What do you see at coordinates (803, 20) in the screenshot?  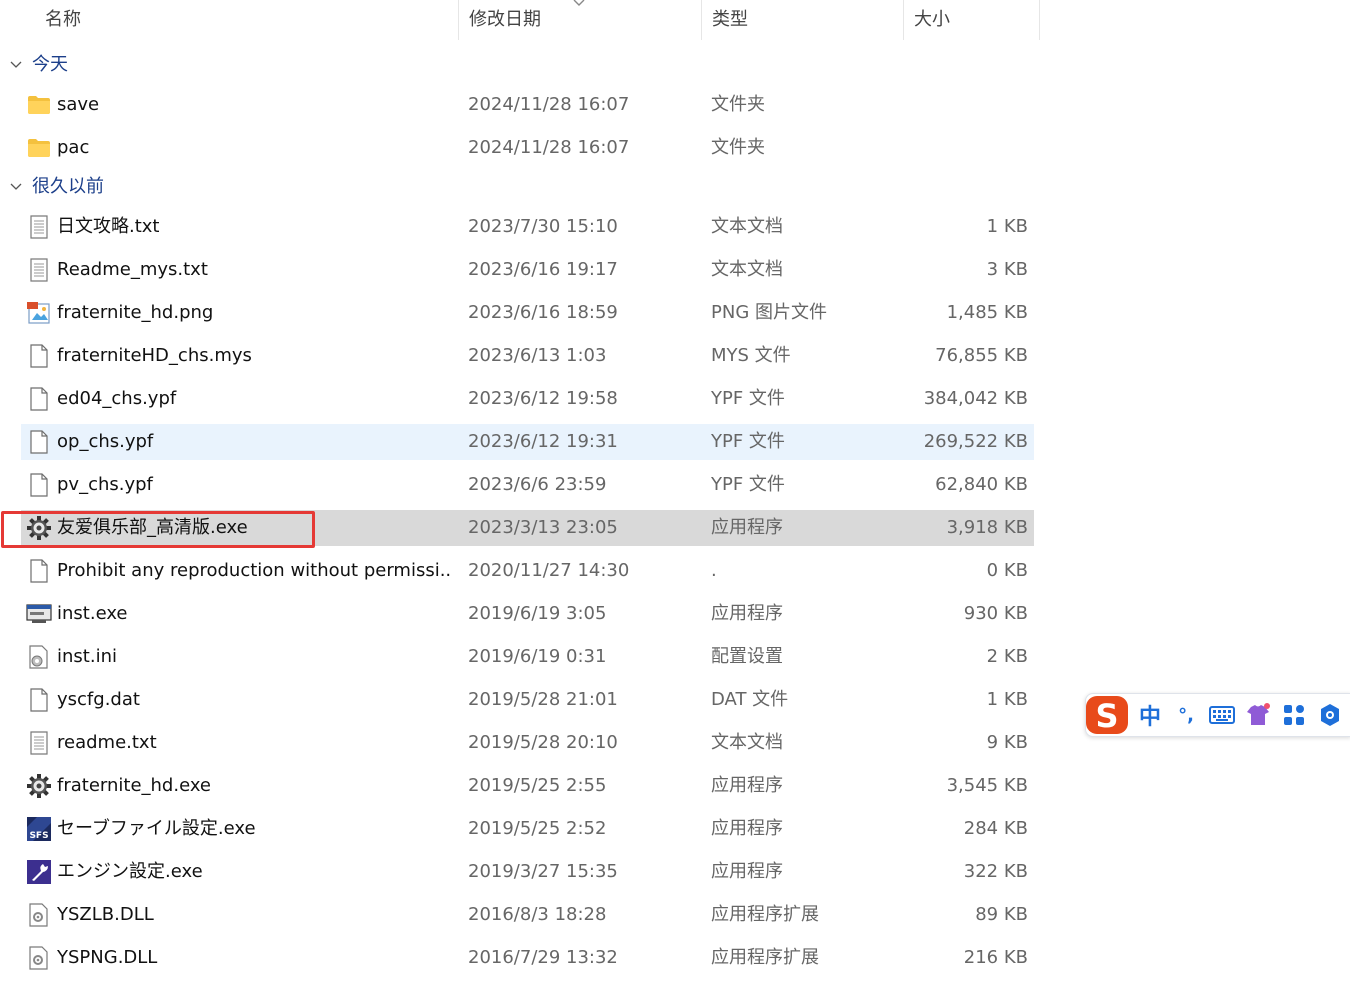 I see `column-type: 类型` at bounding box center [803, 20].